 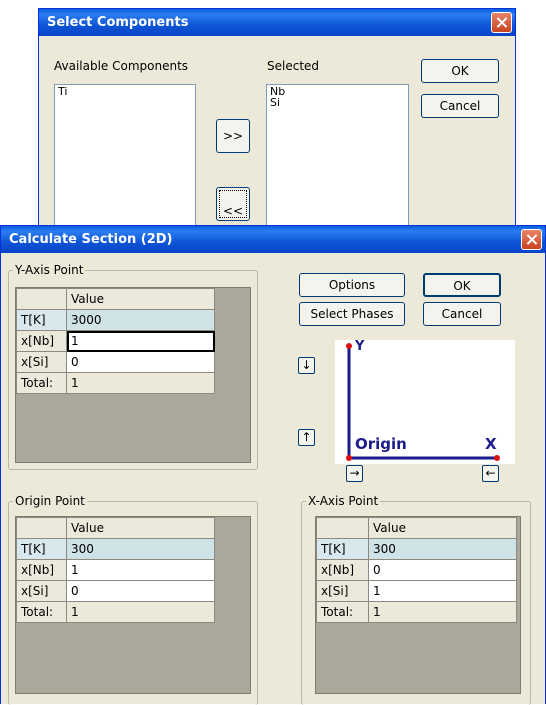 I want to click on x-axis-label: X, so click(x=491, y=444).